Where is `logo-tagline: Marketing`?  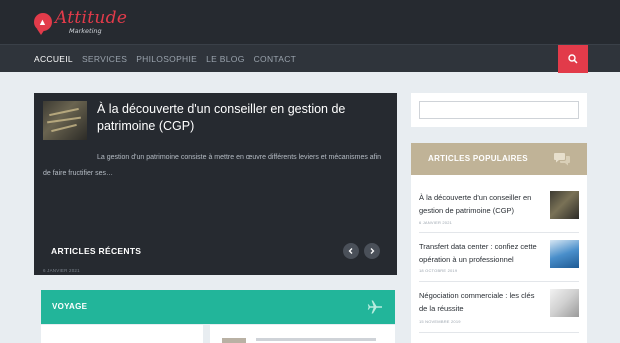
logo-tagline: Marketing is located at coordinates (85, 30).